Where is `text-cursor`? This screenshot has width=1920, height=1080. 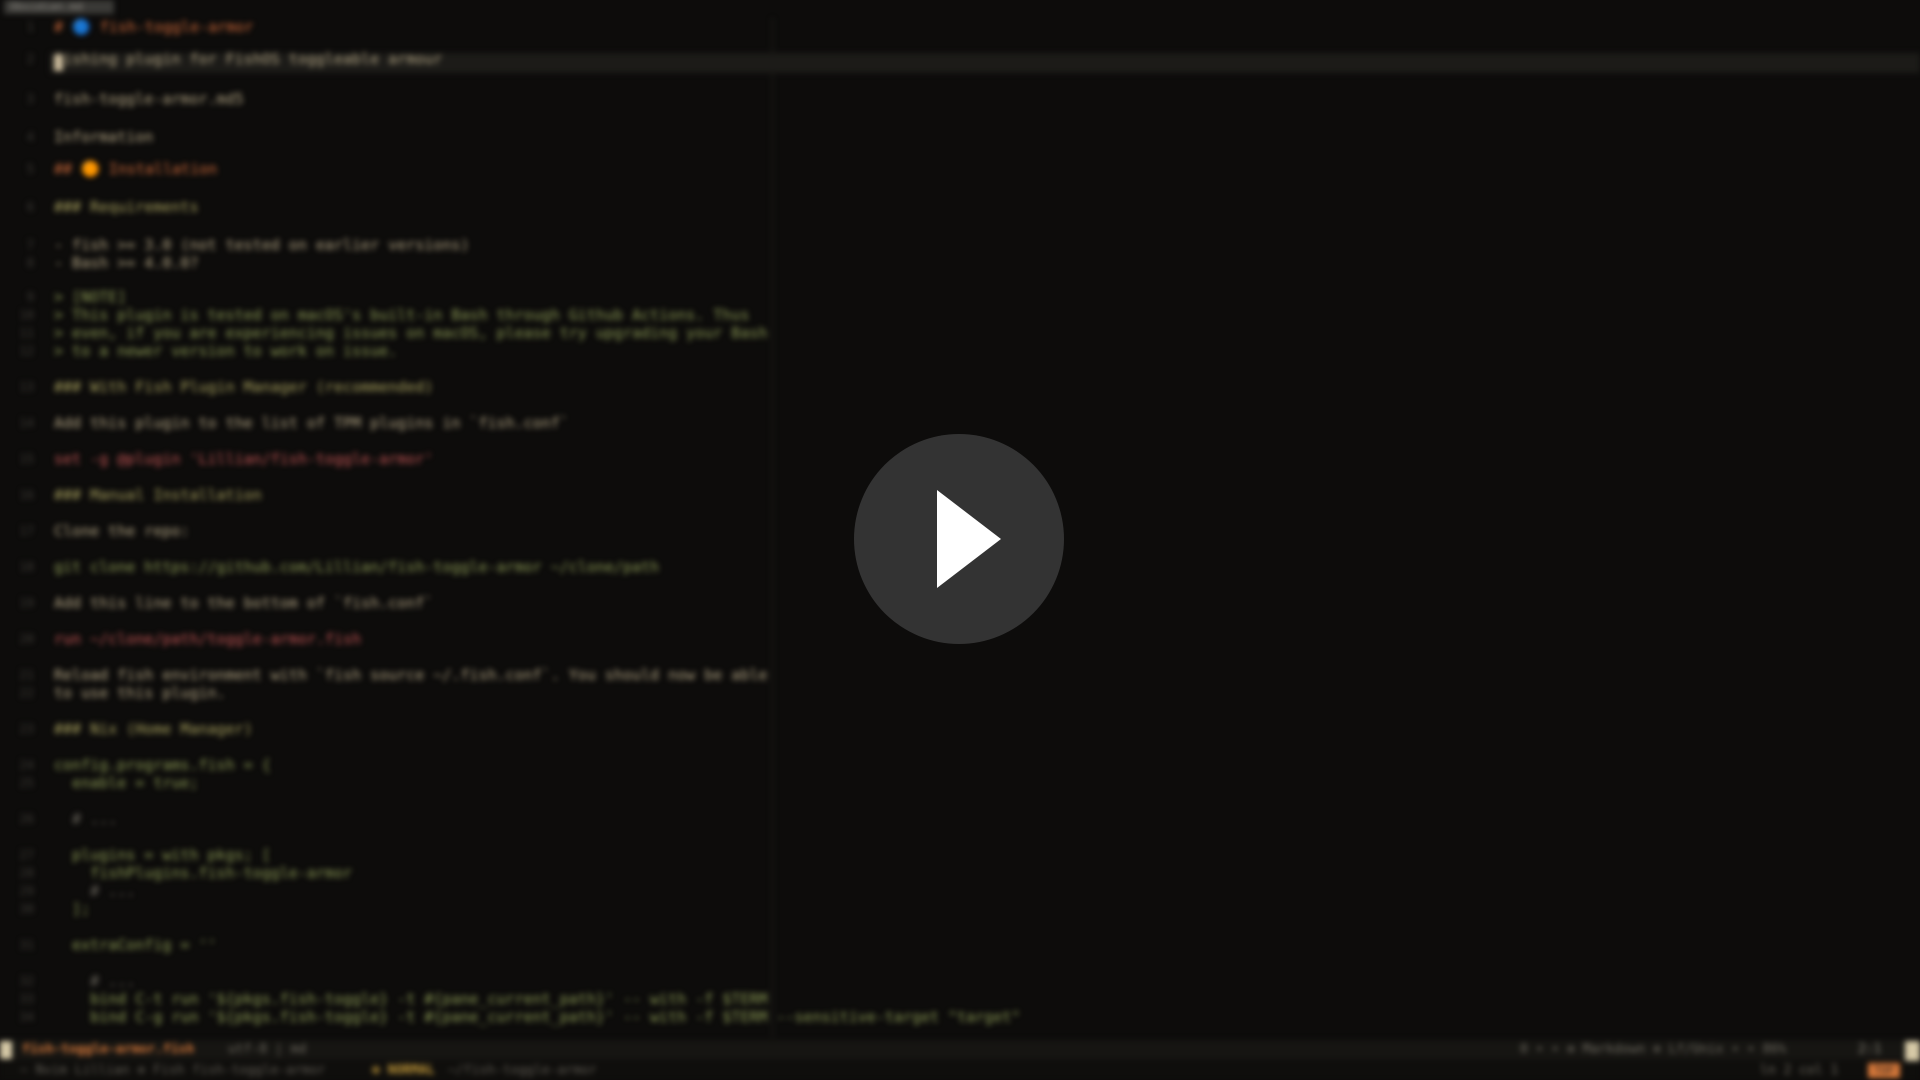 text-cursor is located at coordinates (58, 63).